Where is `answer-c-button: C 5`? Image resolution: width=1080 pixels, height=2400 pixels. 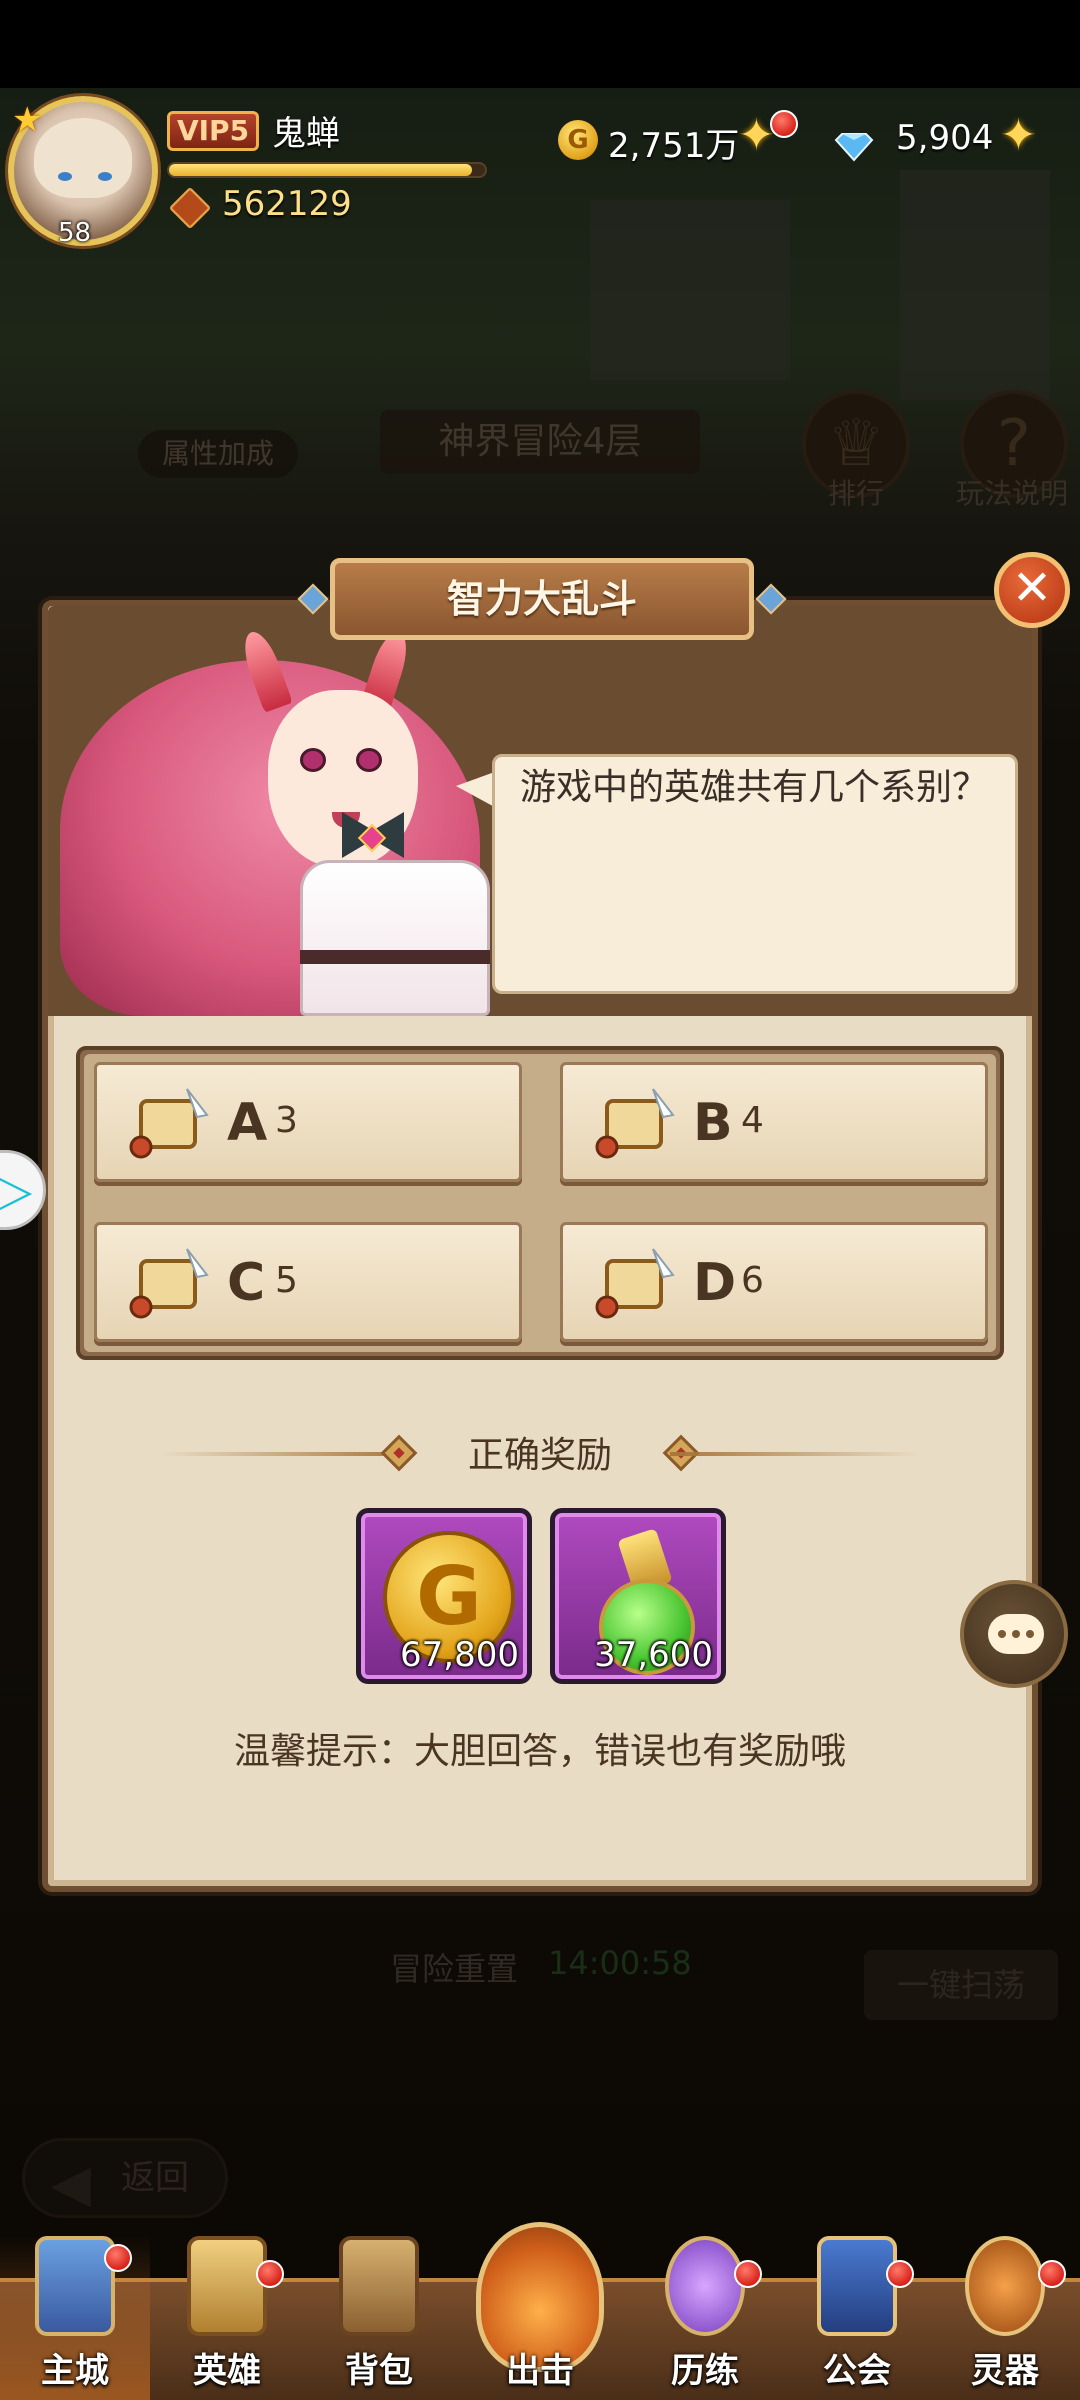 answer-c-button: C 5 is located at coordinates (308, 1282).